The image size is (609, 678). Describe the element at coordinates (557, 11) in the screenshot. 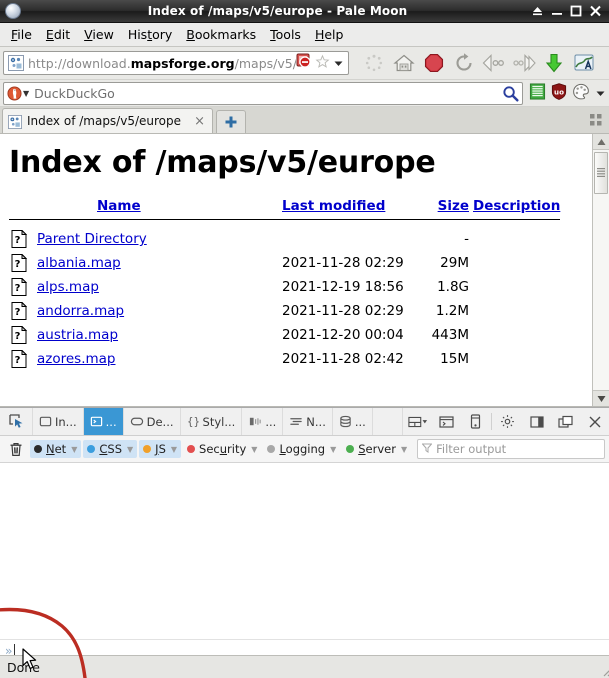

I see `minimize-button` at that location.